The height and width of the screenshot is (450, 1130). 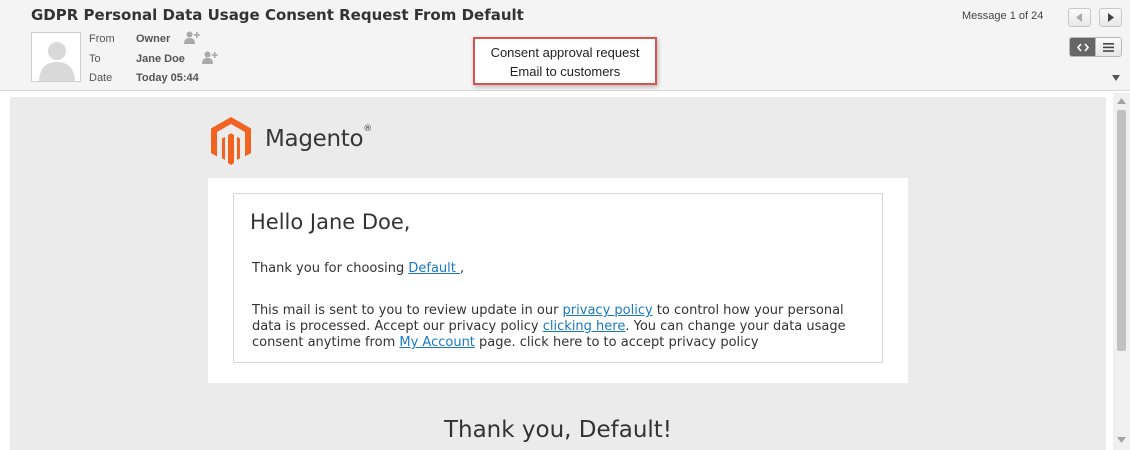 What do you see at coordinates (367, 129) in the screenshot?
I see `registered-mark: ®` at bounding box center [367, 129].